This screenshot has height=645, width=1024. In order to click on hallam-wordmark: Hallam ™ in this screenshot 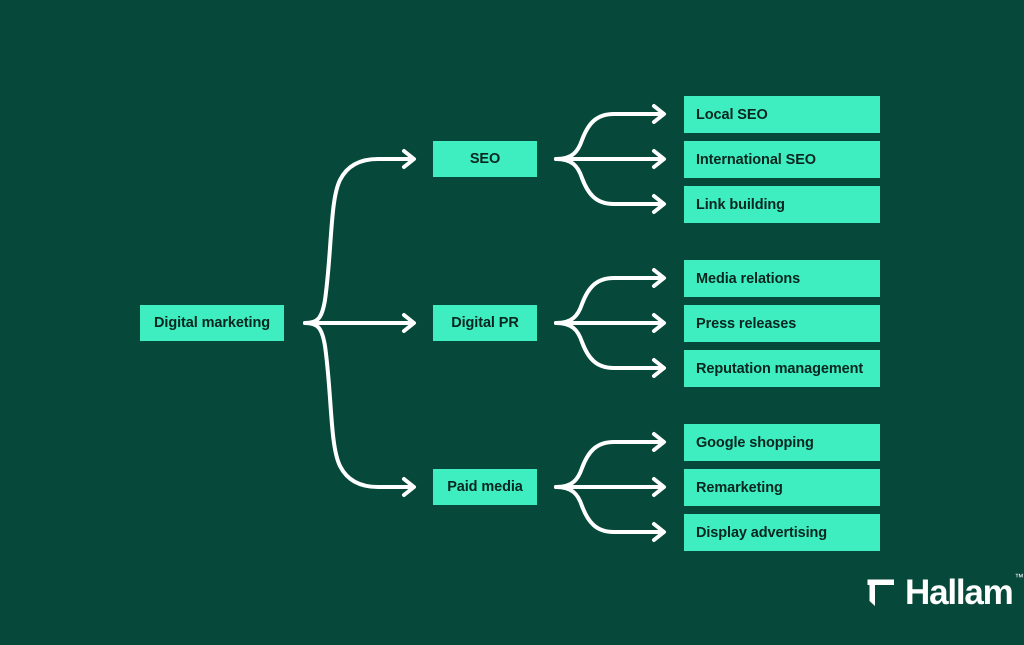, I will do `click(964, 592)`.